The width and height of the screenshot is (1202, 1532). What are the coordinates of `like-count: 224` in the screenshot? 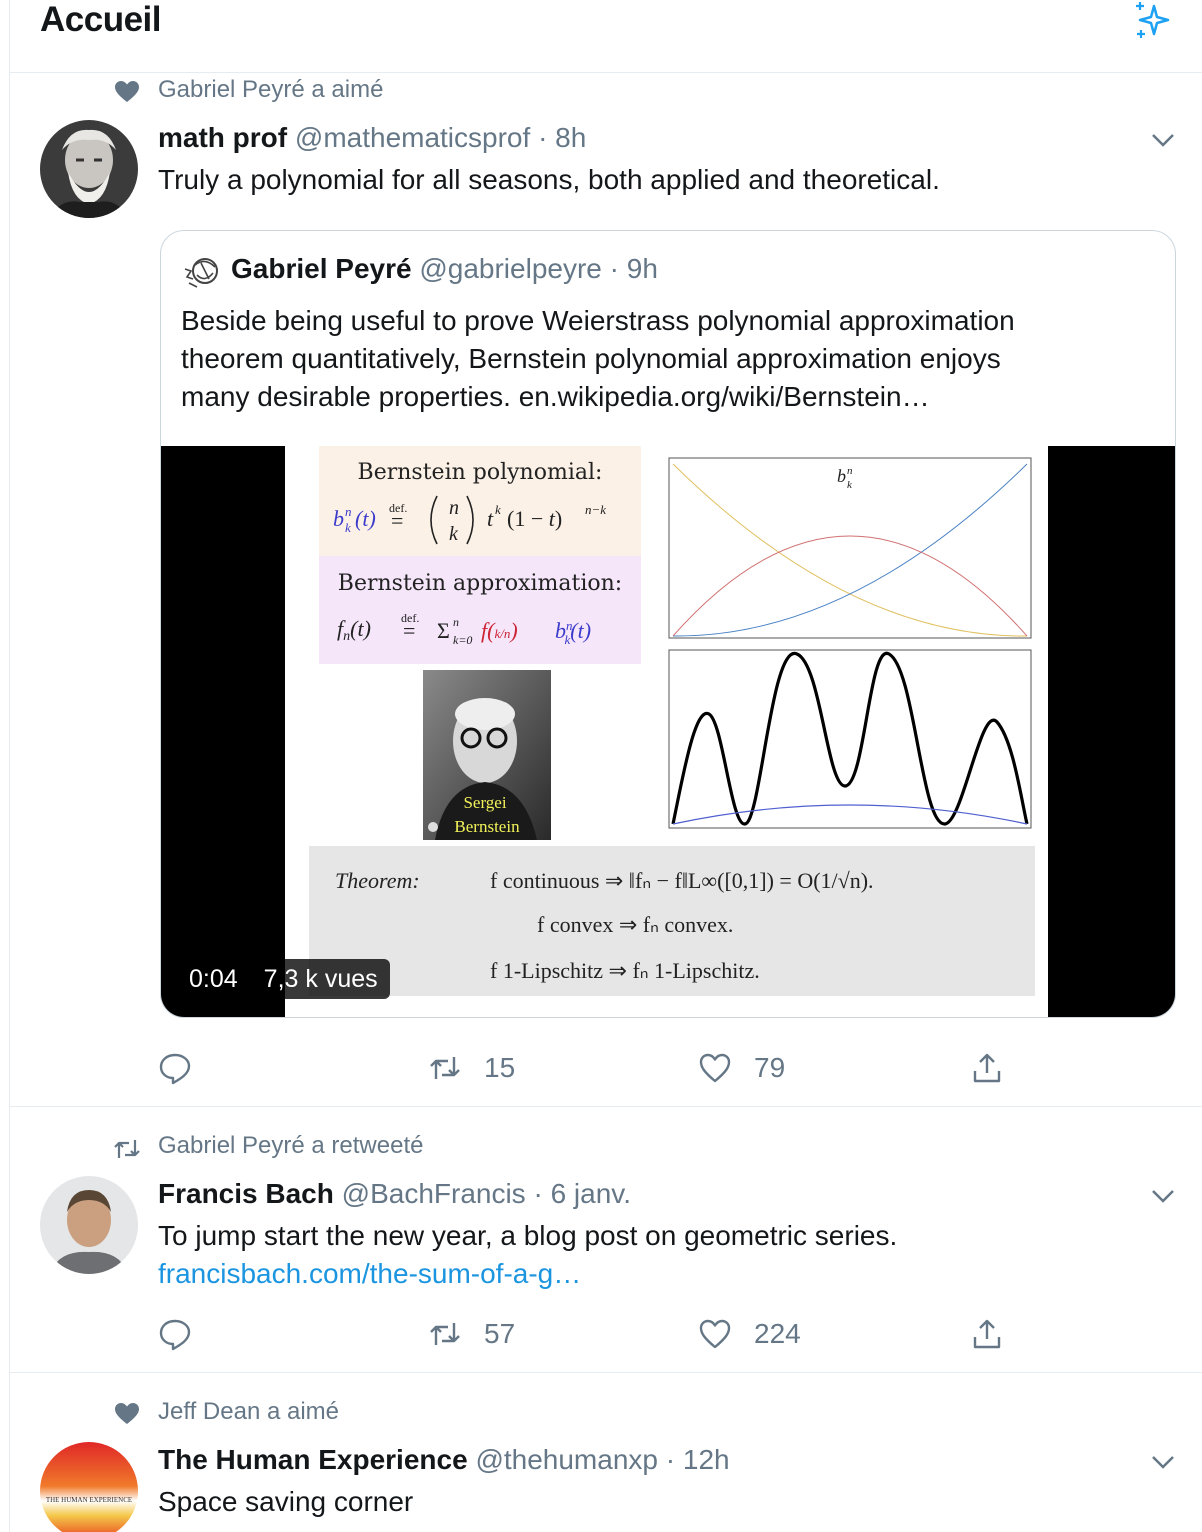 It's located at (777, 1333).